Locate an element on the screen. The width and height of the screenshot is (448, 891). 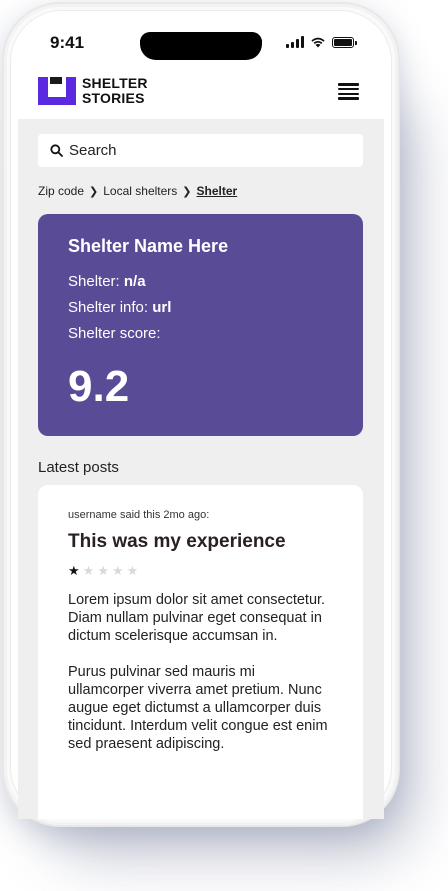
shelter-info-link: url is located at coordinates (161, 307).